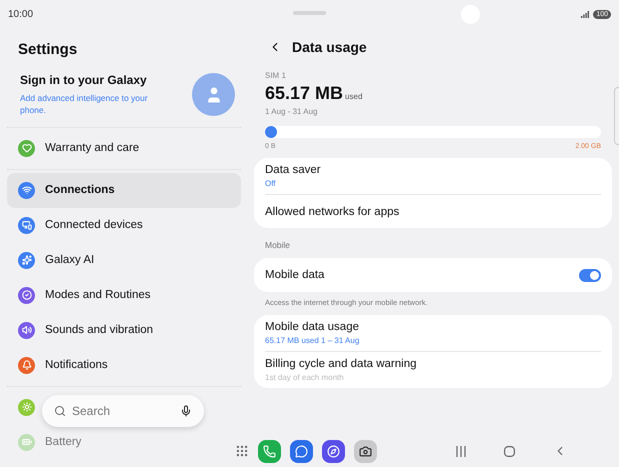  I want to click on row-title: Mobile data, so click(422, 275).